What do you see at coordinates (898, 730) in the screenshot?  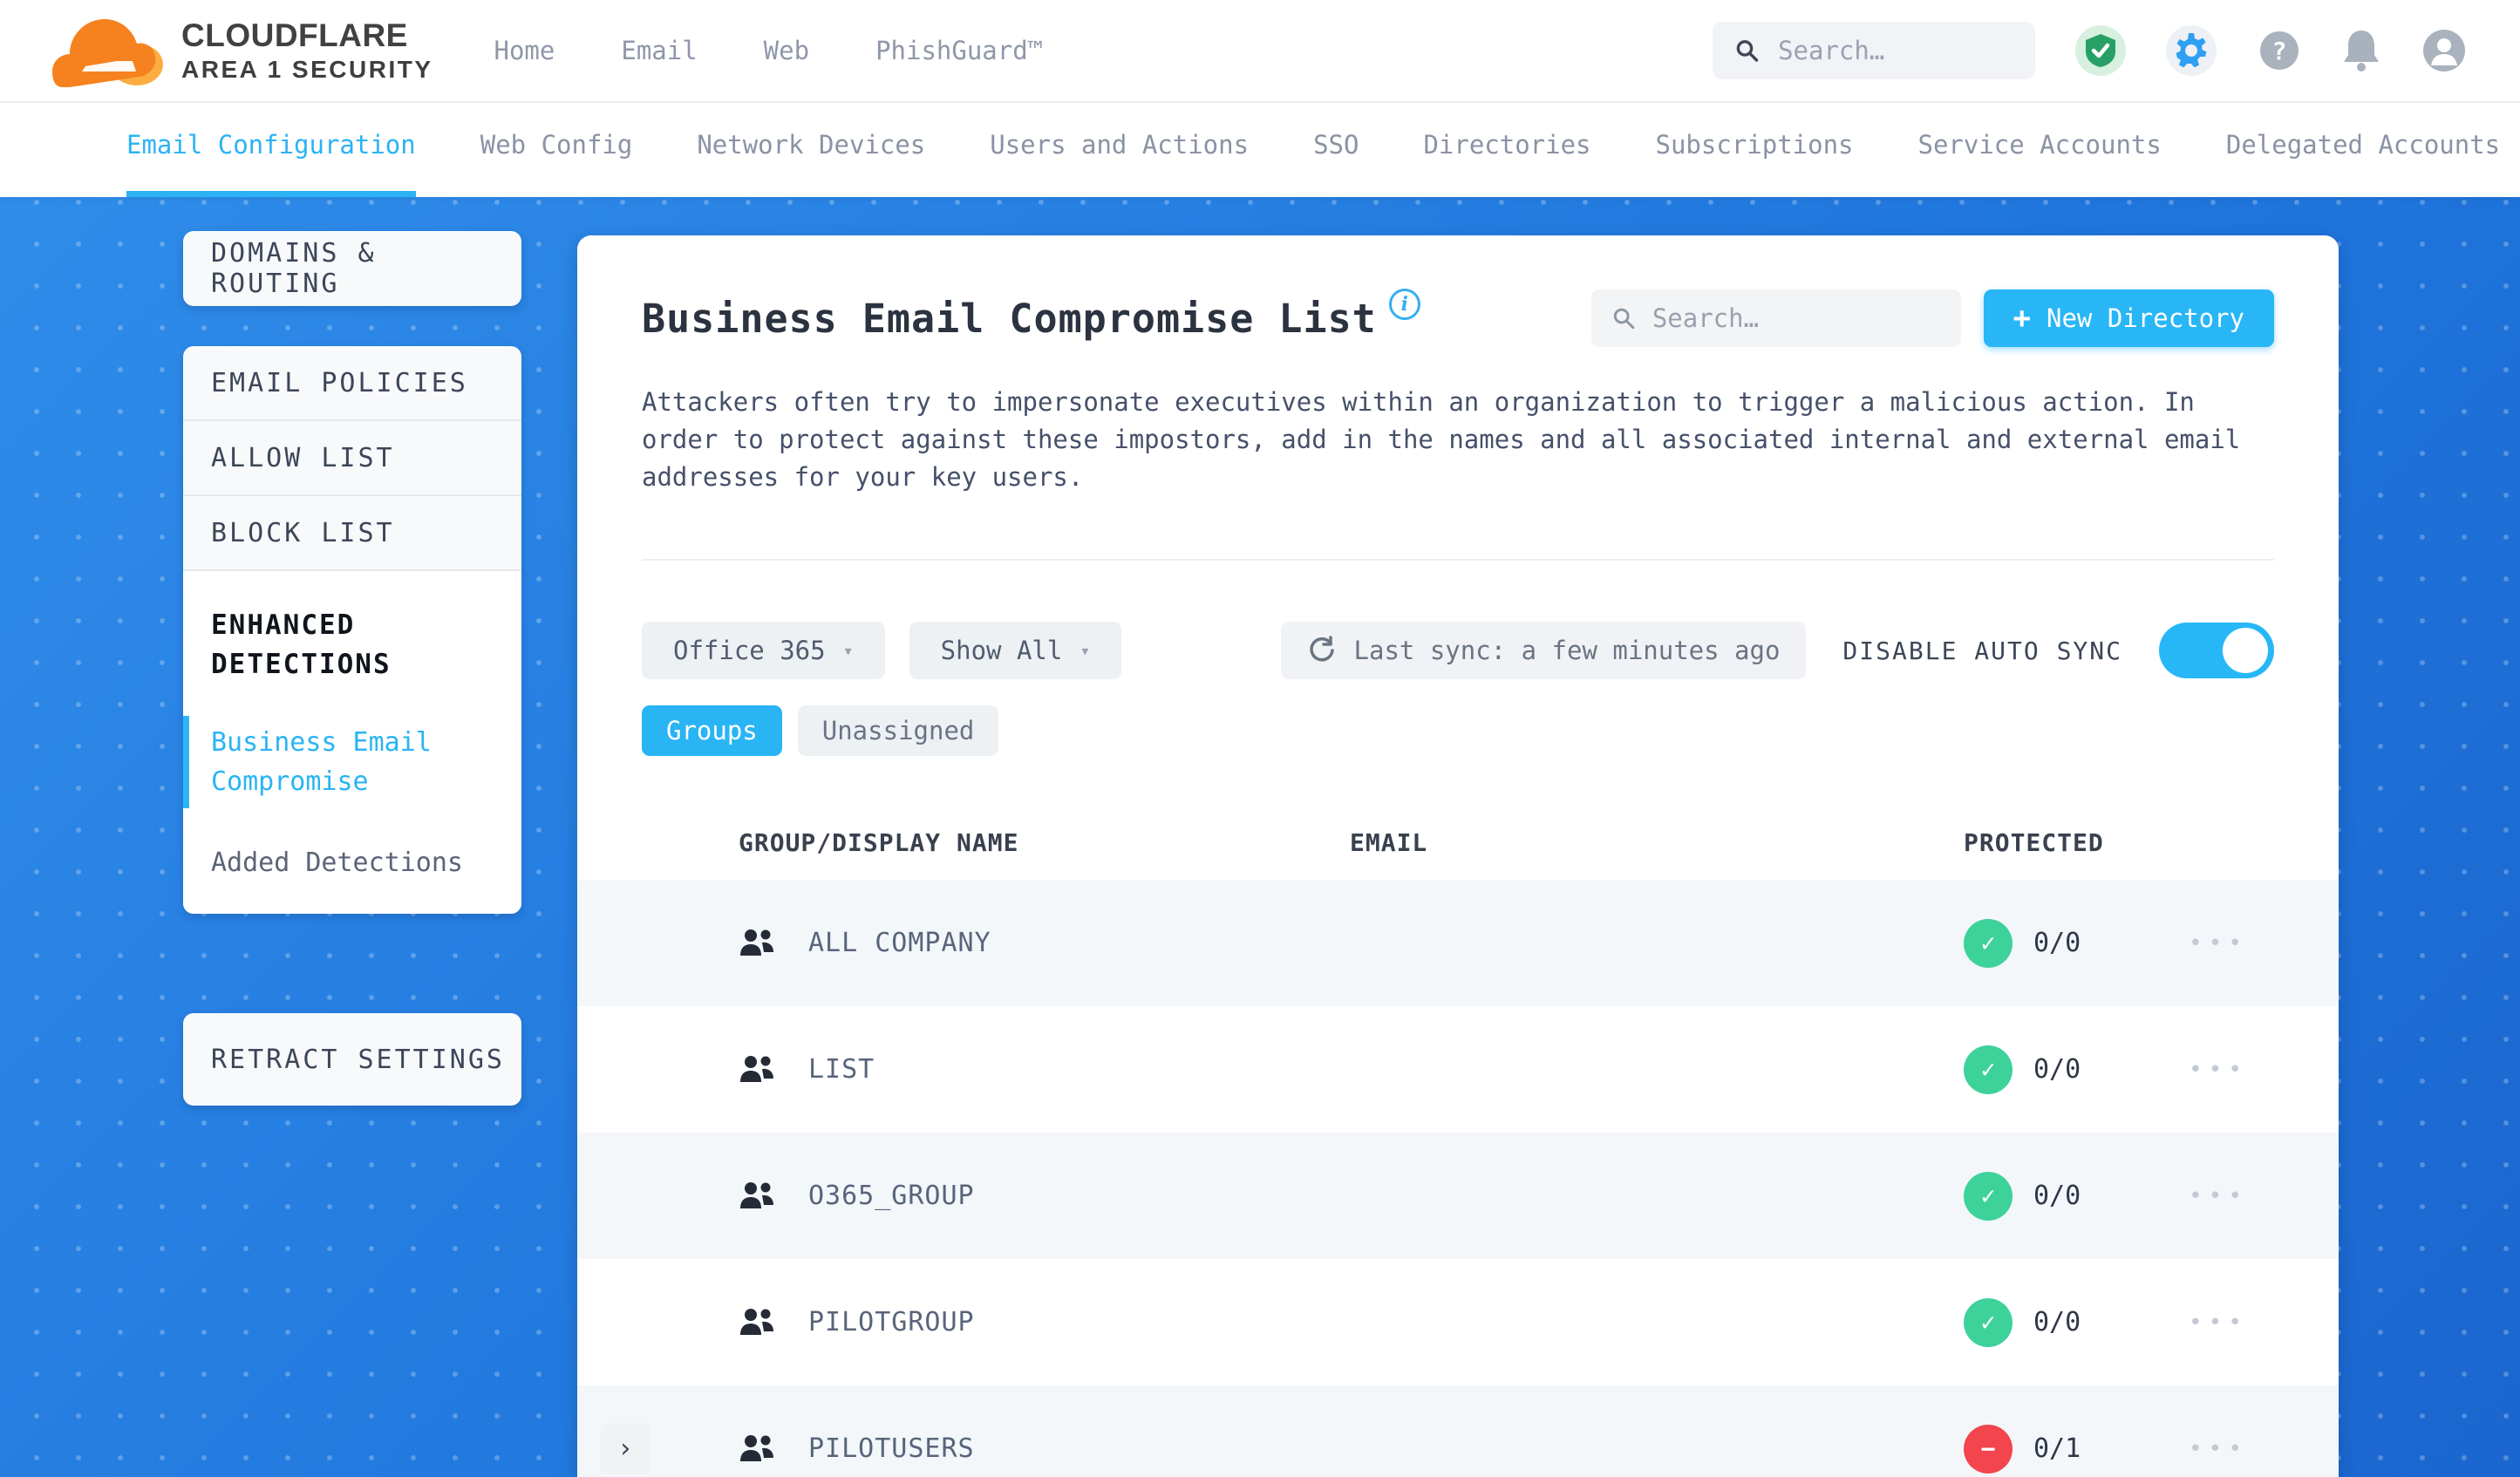 I see `chip-unassigned: Unassigned` at bounding box center [898, 730].